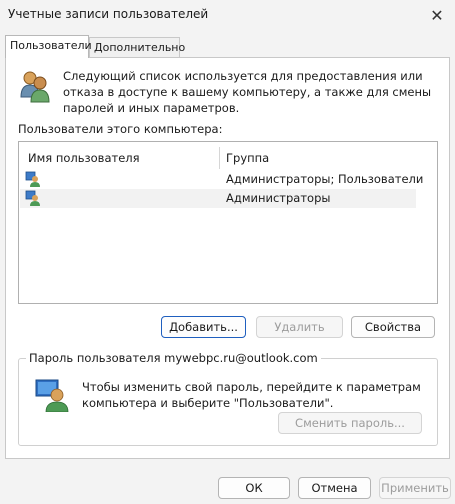 This screenshot has width=455, height=504. I want to click on users-list-label: Пользователи этого компьютера:, so click(120, 129).